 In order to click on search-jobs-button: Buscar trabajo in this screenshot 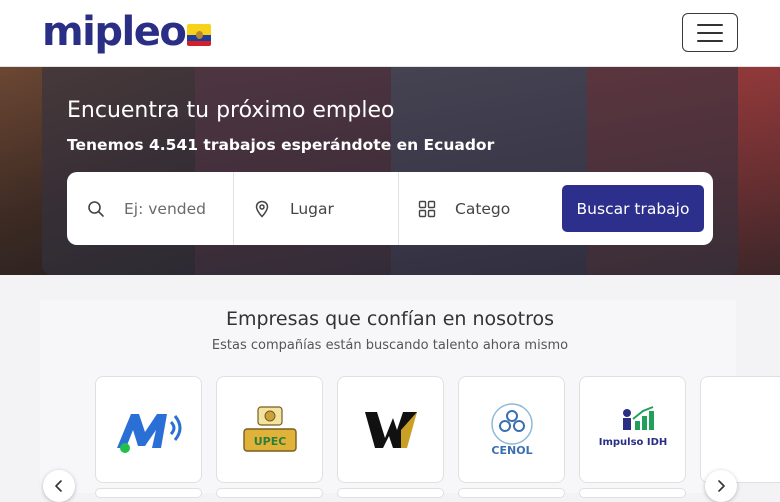, I will do `click(633, 208)`.